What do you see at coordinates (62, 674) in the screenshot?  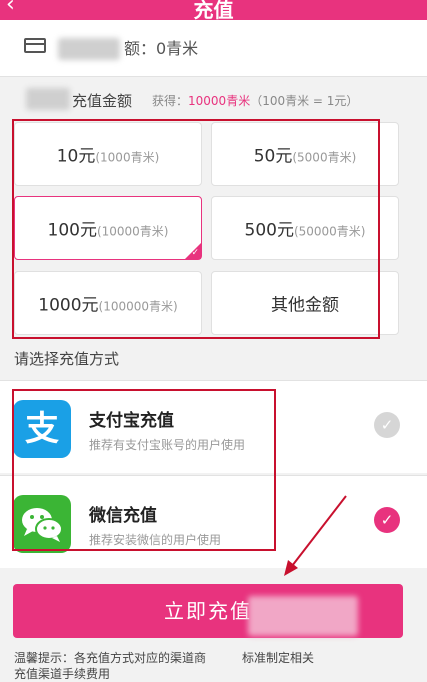 I see `tip-text-line2: 充值渠道手续费用` at bounding box center [62, 674].